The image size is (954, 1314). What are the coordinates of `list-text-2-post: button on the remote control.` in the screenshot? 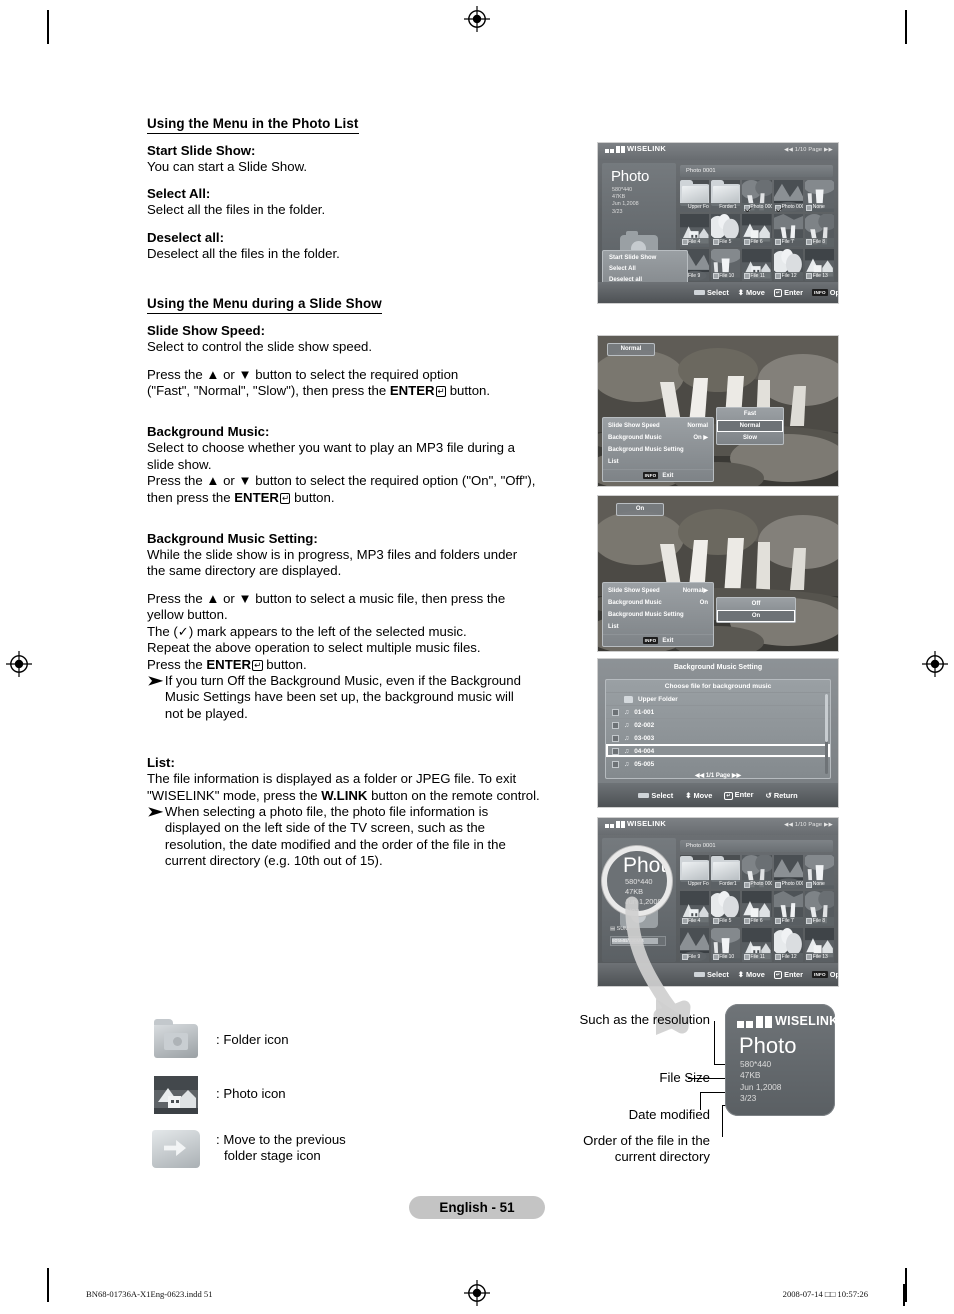 It's located at (453, 795).